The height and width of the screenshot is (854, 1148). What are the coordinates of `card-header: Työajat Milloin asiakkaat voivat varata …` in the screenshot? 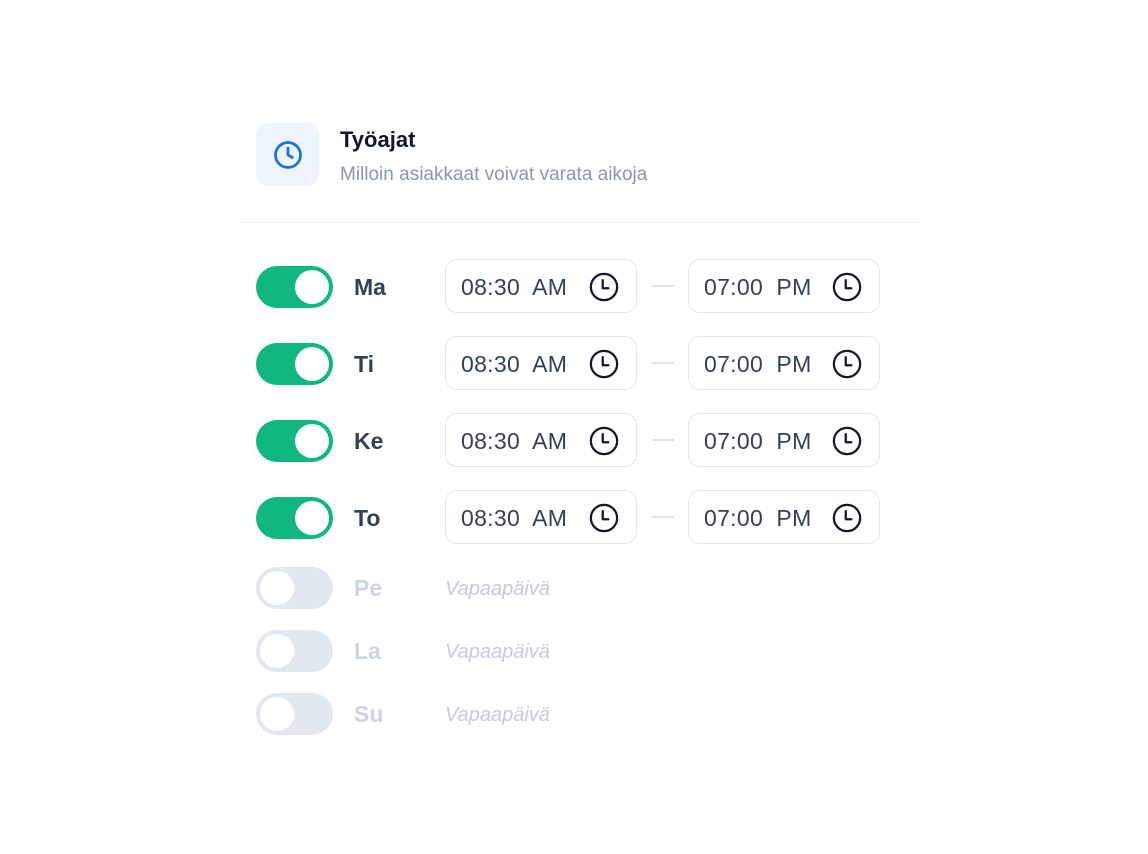 It's located at (576, 155).